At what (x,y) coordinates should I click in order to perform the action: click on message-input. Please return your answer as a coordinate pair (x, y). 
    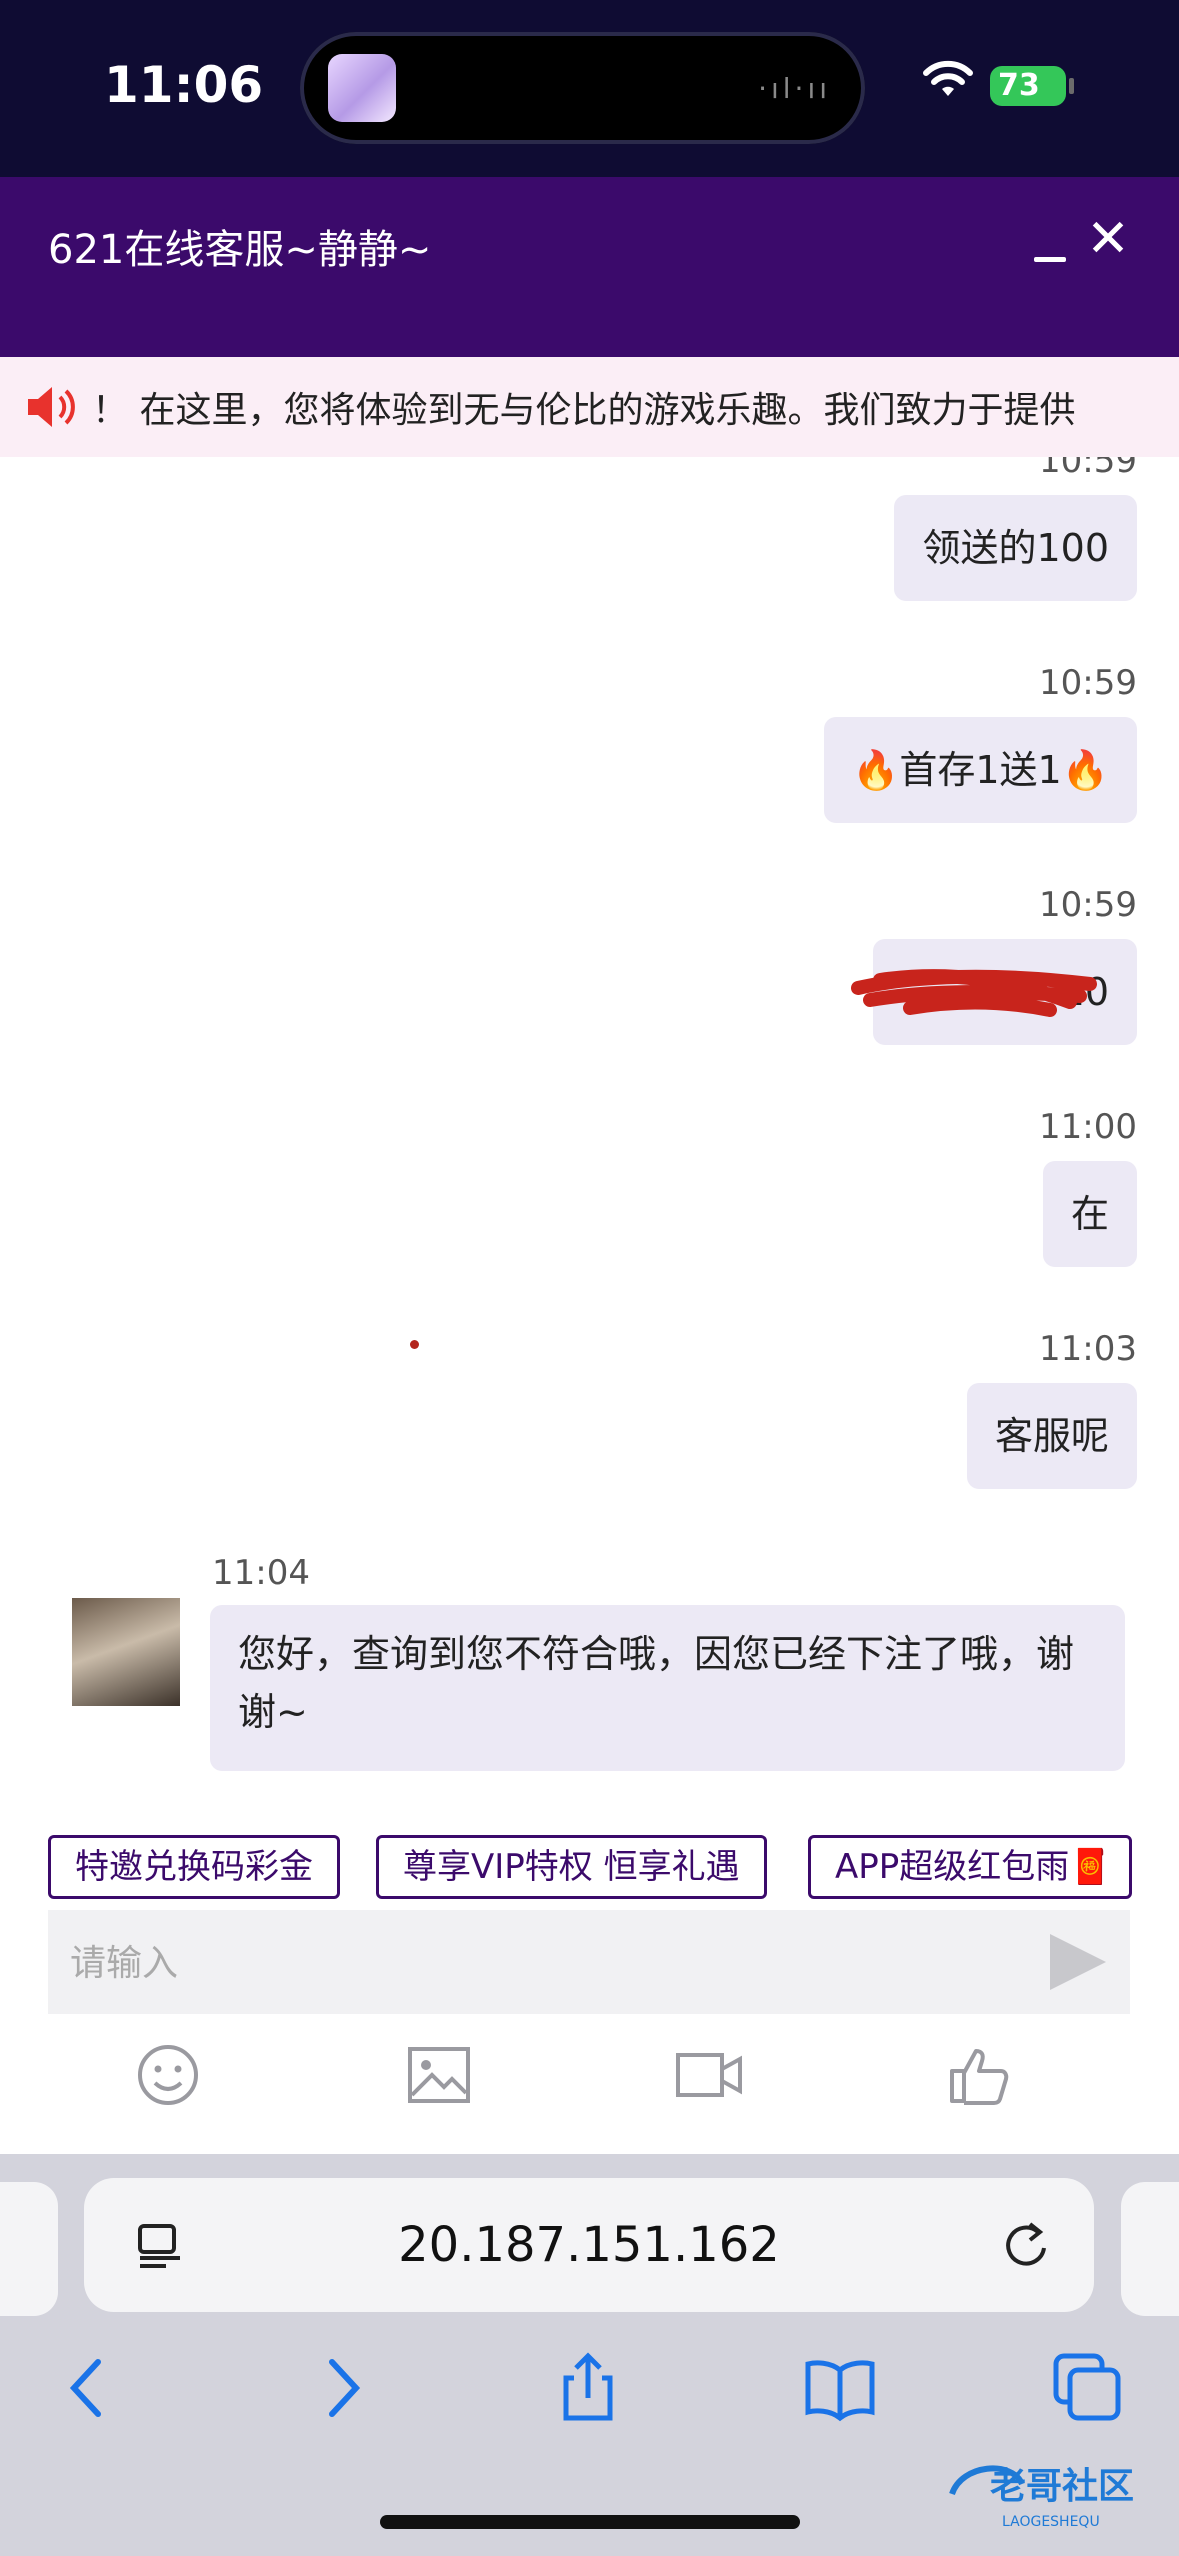
    Looking at the image, I should click on (550, 1963).